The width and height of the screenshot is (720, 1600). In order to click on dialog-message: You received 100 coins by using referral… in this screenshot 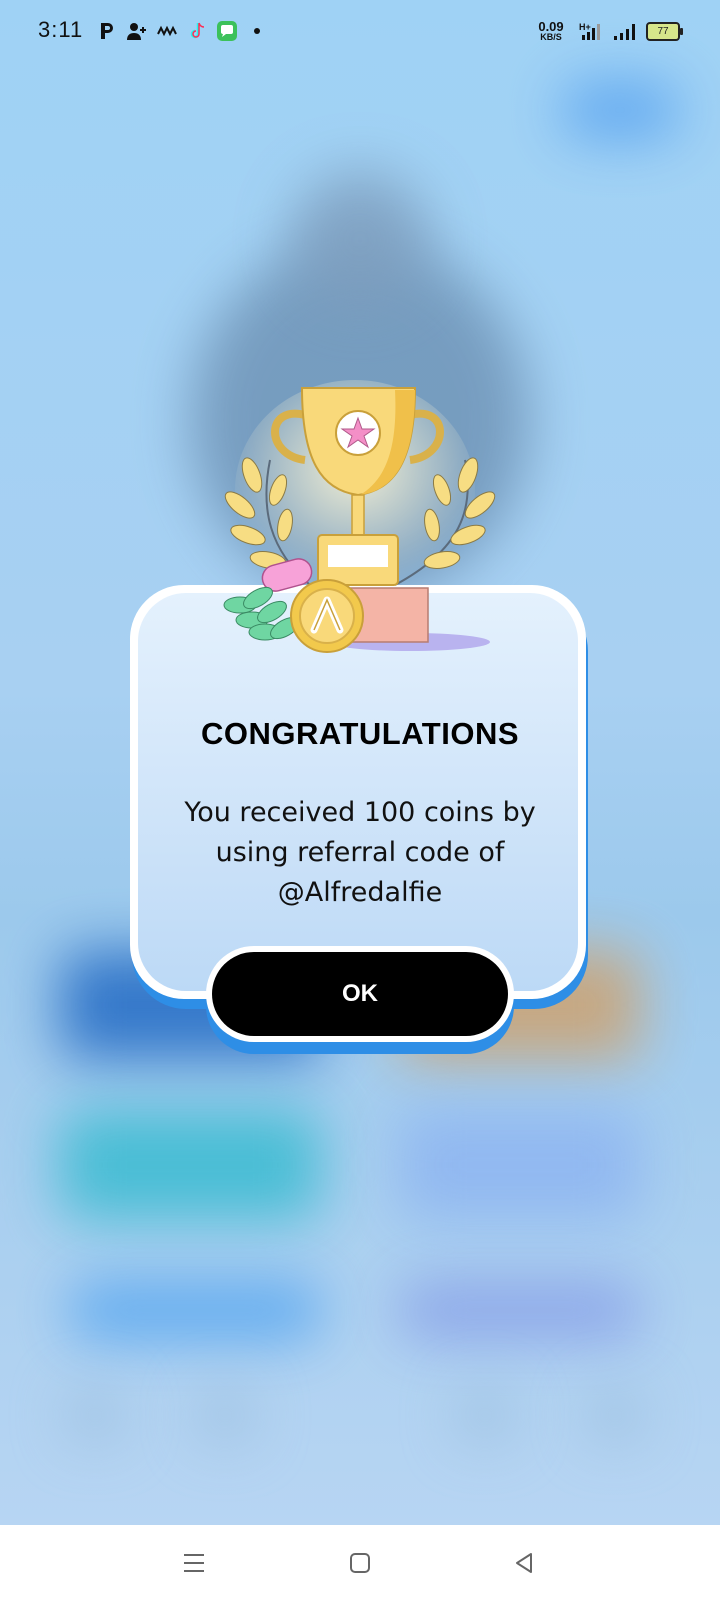, I will do `click(360, 852)`.